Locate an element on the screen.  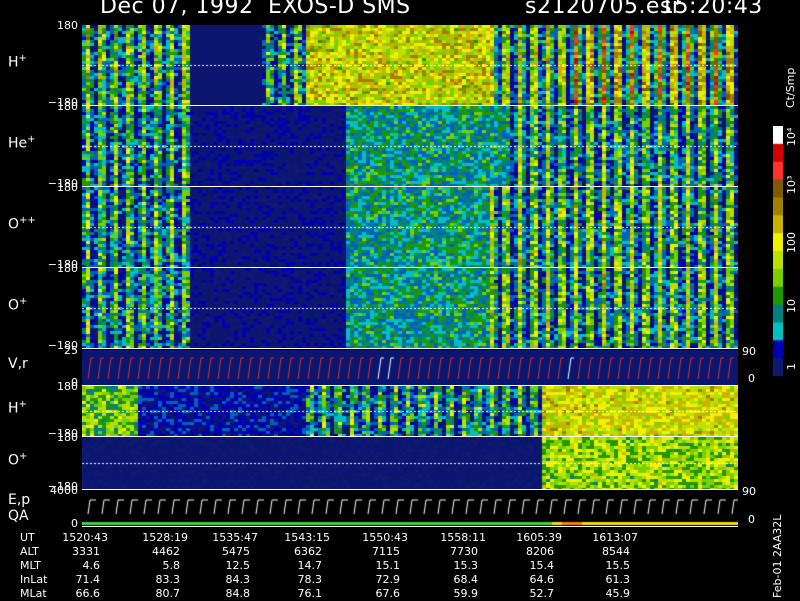
ephemeris-value: 78.3 is located at coordinates (310, 579).